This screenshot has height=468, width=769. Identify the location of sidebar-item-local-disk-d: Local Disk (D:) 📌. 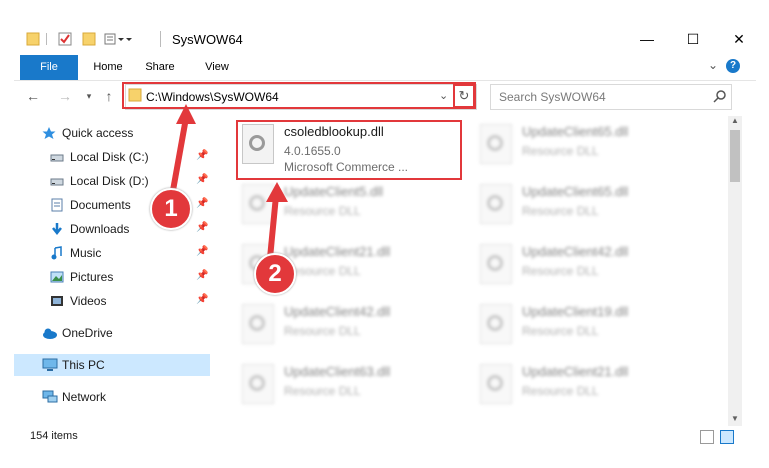
(112, 181).